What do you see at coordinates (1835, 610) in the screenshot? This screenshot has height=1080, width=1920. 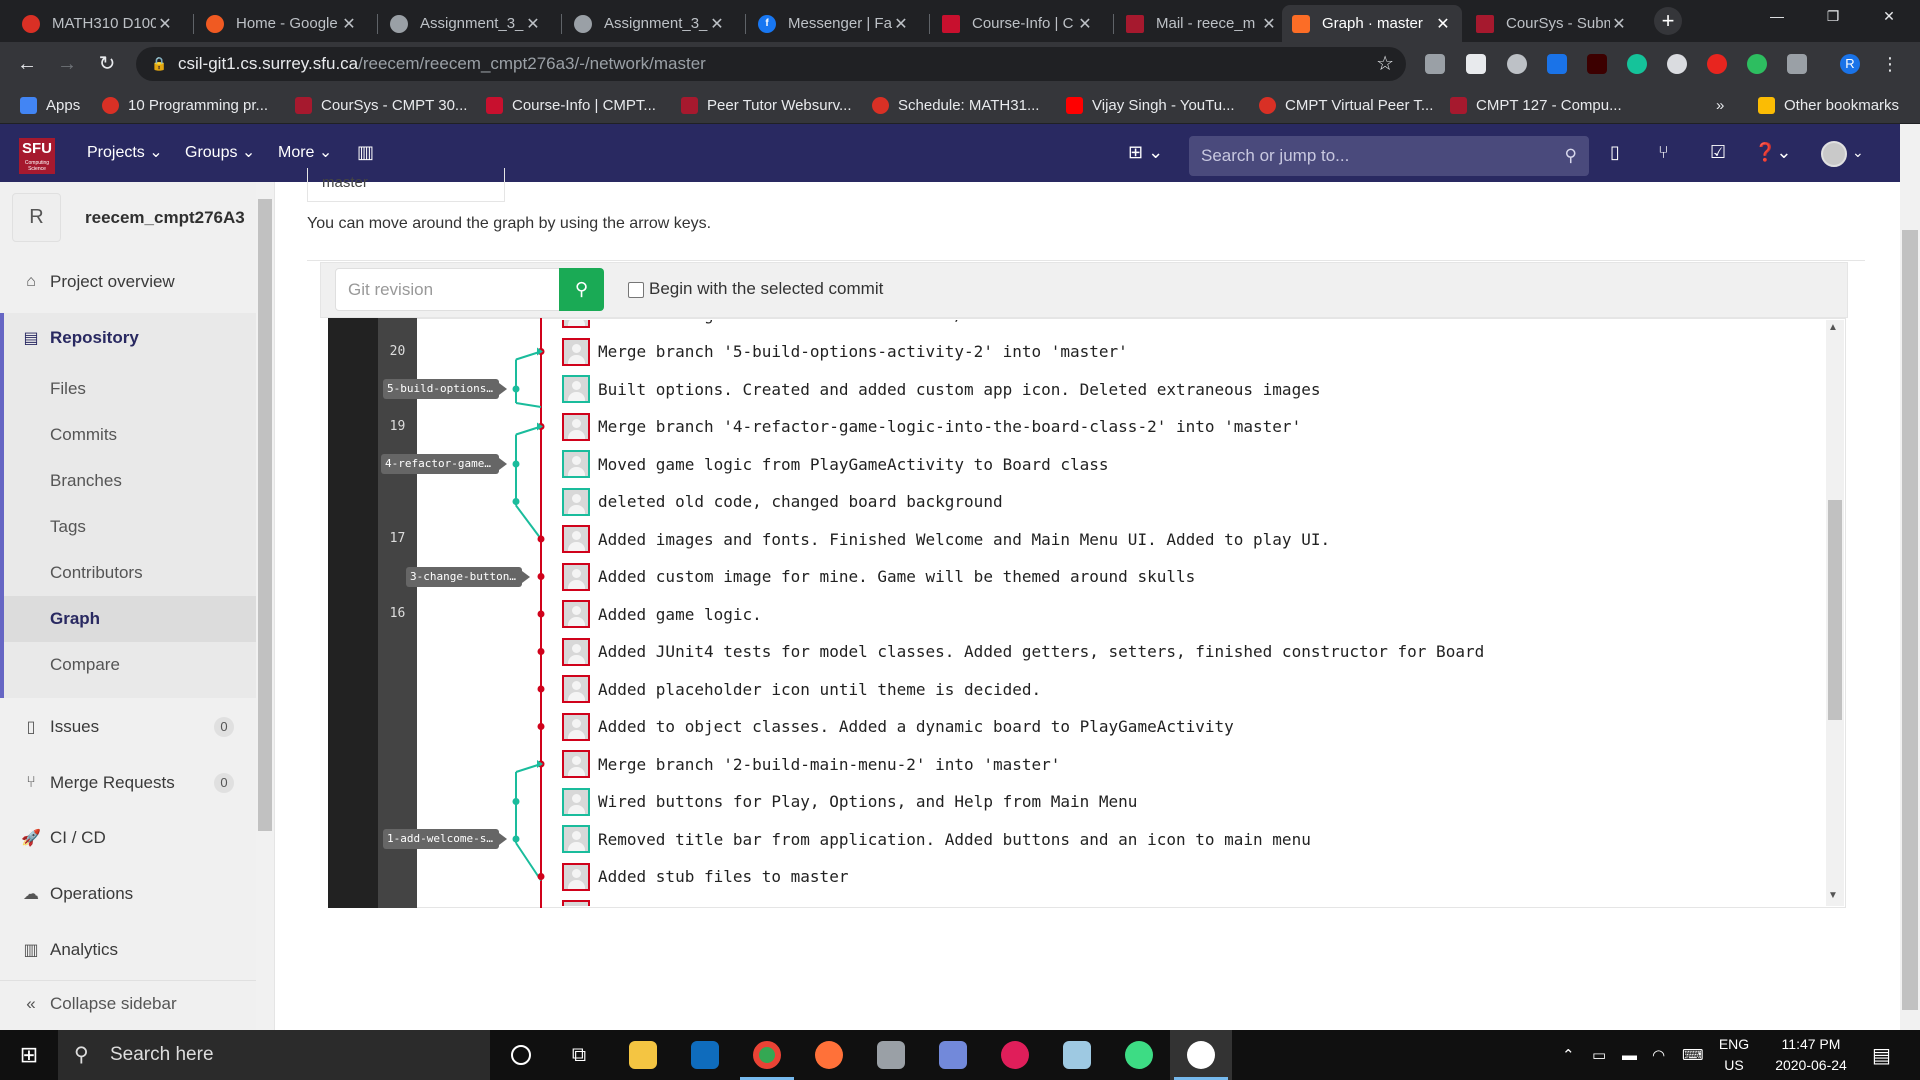 I see `graph-scrollbar-thumb` at bounding box center [1835, 610].